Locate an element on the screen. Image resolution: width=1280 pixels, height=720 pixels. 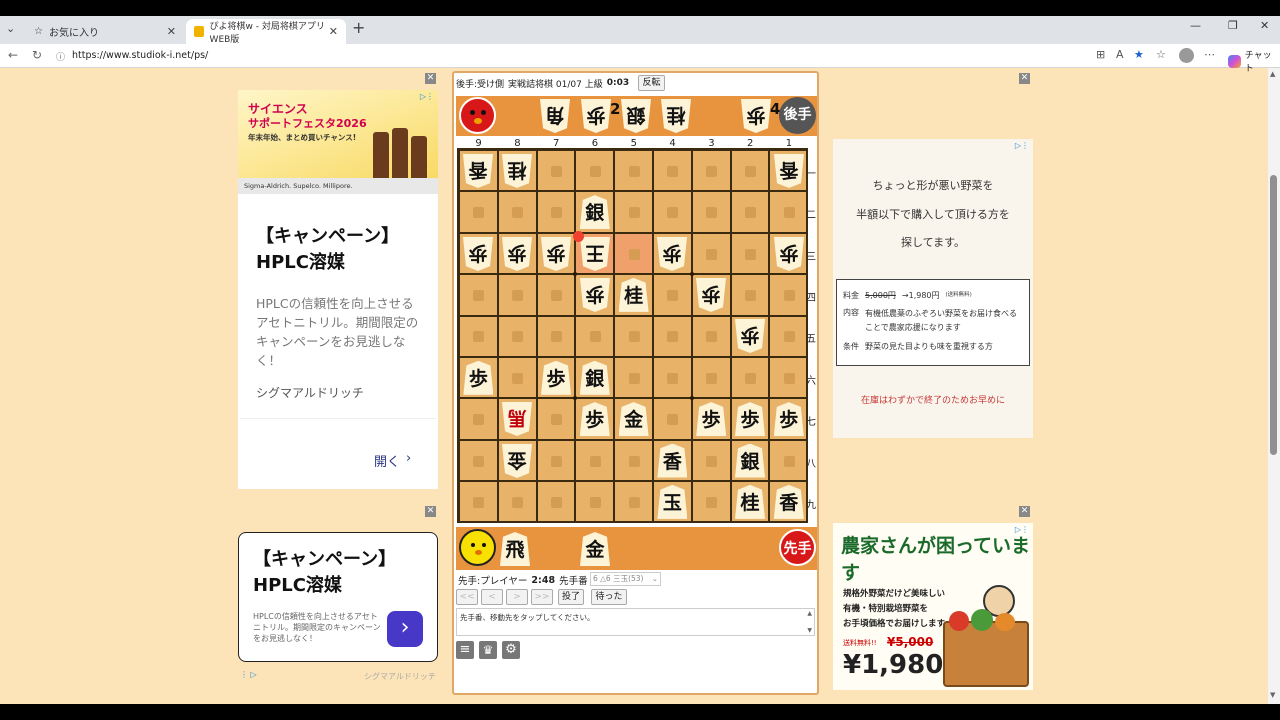
hand-piece: 飛 is located at coordinates (515, 549).